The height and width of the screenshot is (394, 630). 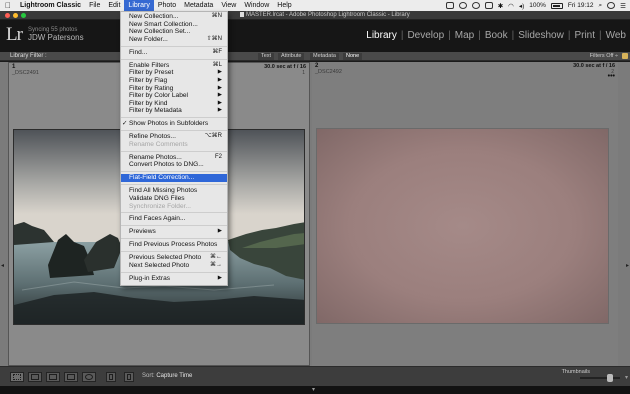 I want to click on menu-item-rename-photos: Rename Photos... F2, so click(x=174, y=158).